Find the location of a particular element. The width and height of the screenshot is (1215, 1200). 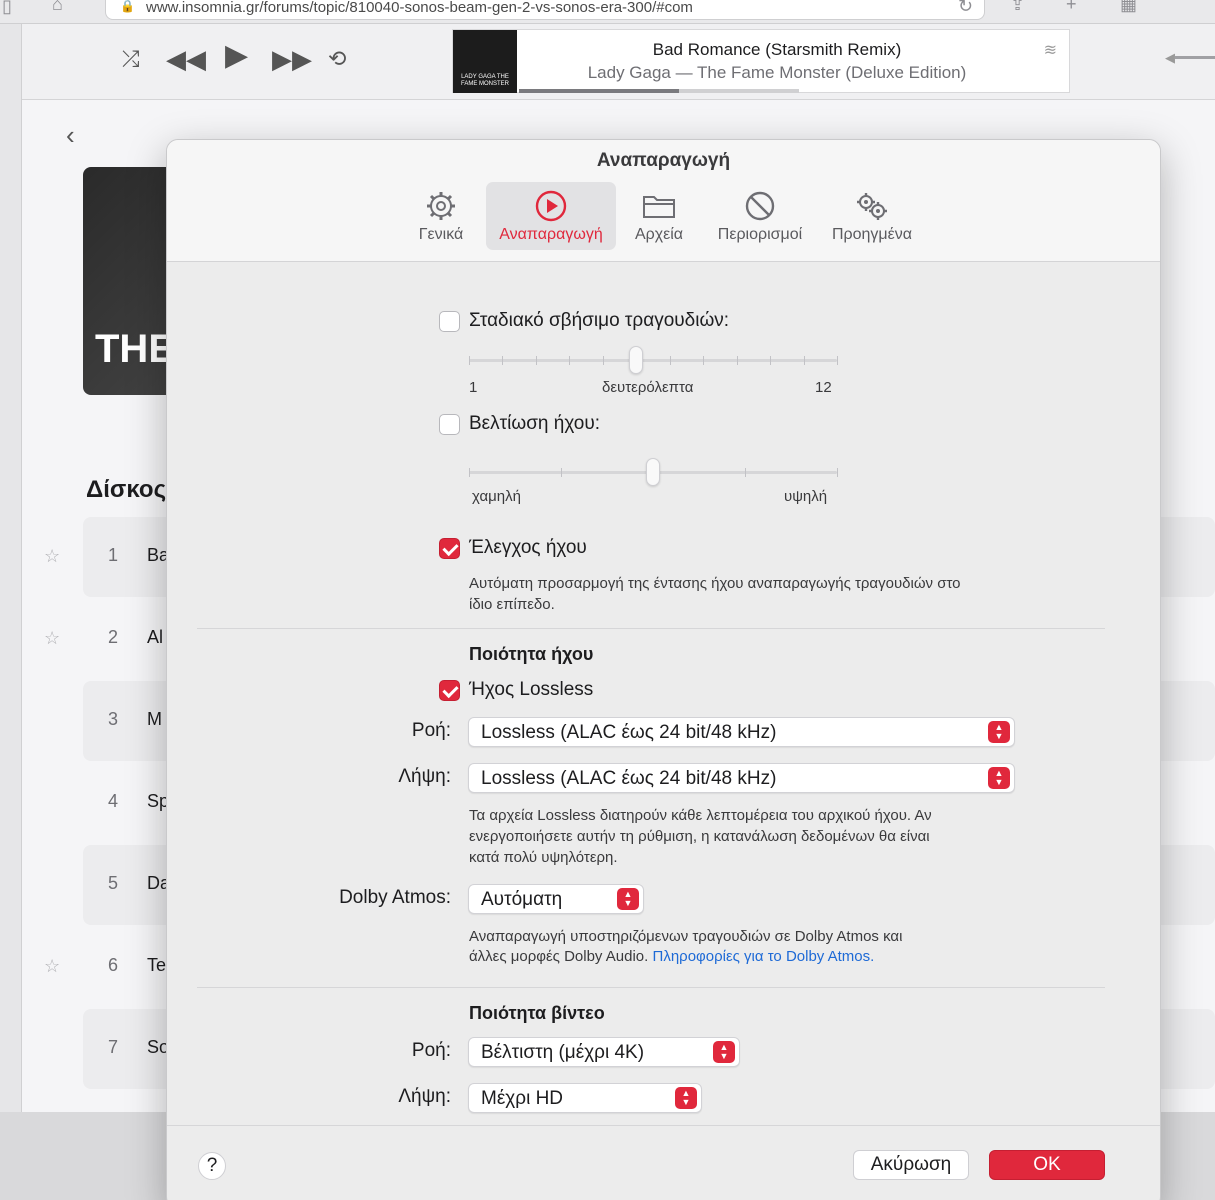

track-title-cell: M is located at coordinates (154, 719).